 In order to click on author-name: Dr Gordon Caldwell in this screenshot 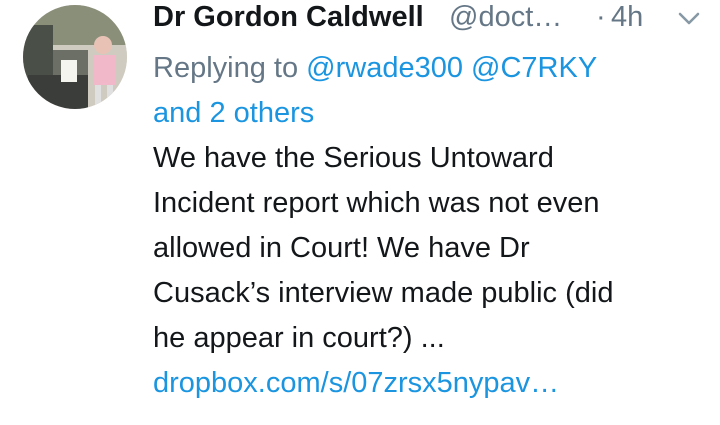, I will do `click(288, 17)`.